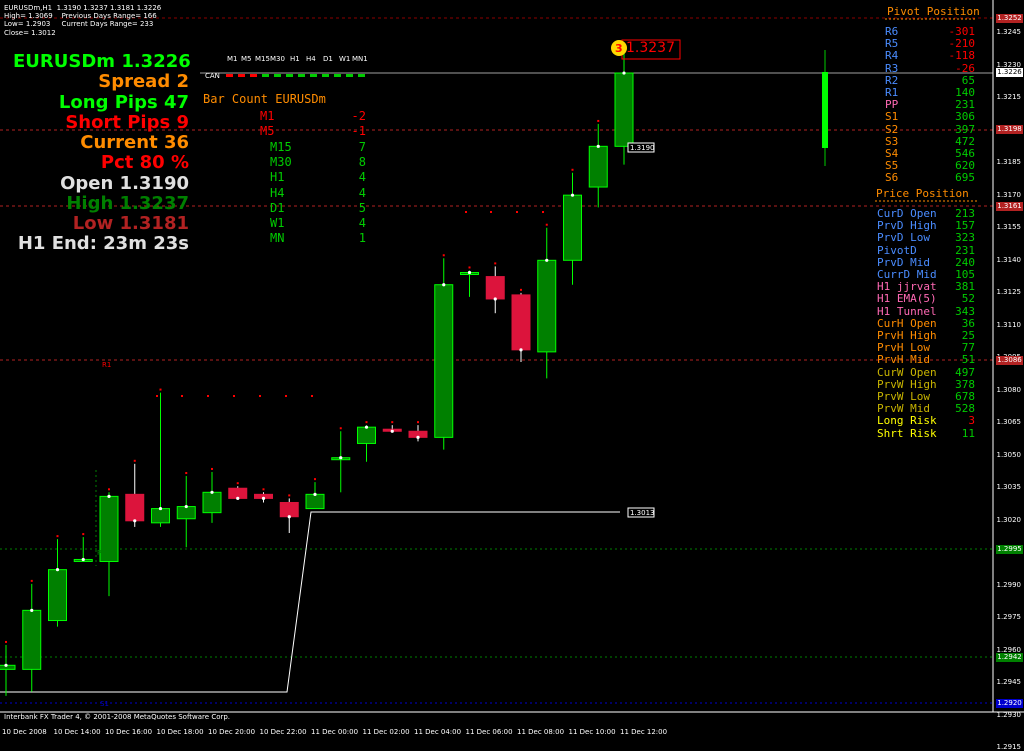 The height and width of the screenshot is (751, 1024). I want to click on price-axis-tag: 1.3198, so click(1009, 129).